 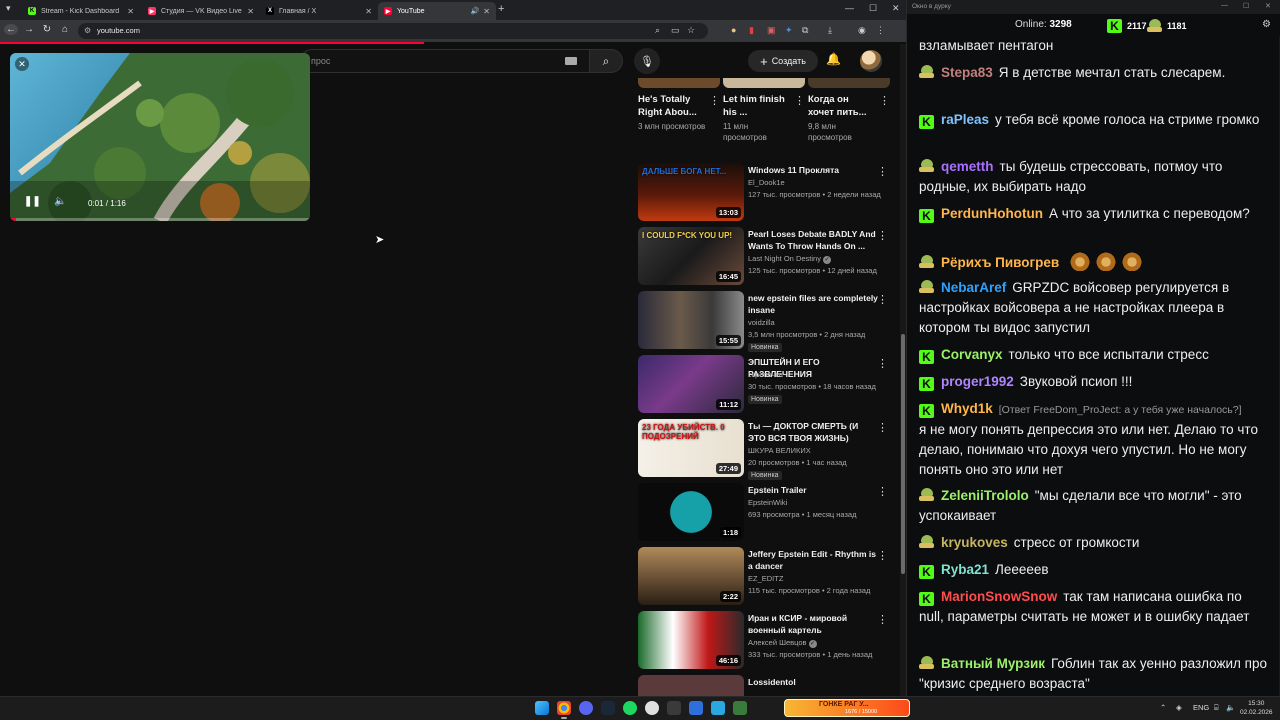 What do you see at coordinates (733, 30) in the screenshot?
I see `extension-cookie-icon: ●` at bounding box center [733, 30].